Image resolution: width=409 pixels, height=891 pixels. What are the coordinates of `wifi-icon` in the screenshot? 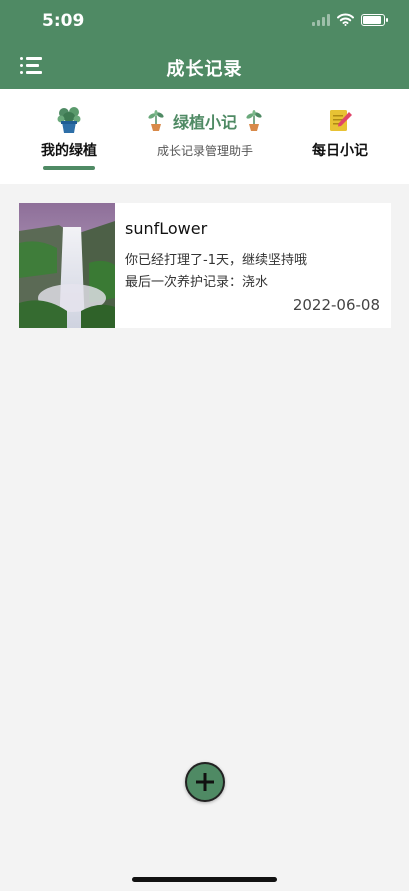 It's located at (345, 19).